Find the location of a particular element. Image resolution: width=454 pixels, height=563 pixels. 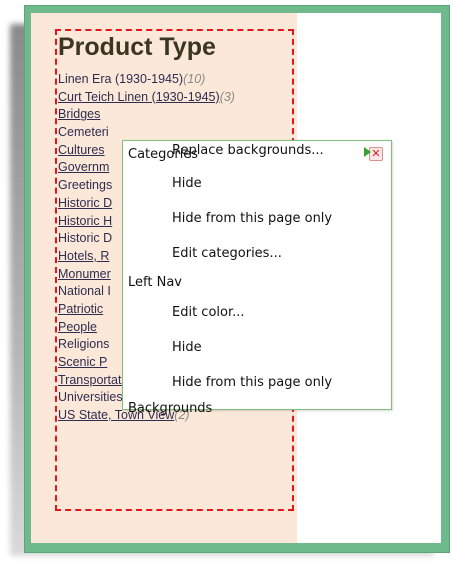

nav-item-label: Bridges is located at coordinates (79, 114).